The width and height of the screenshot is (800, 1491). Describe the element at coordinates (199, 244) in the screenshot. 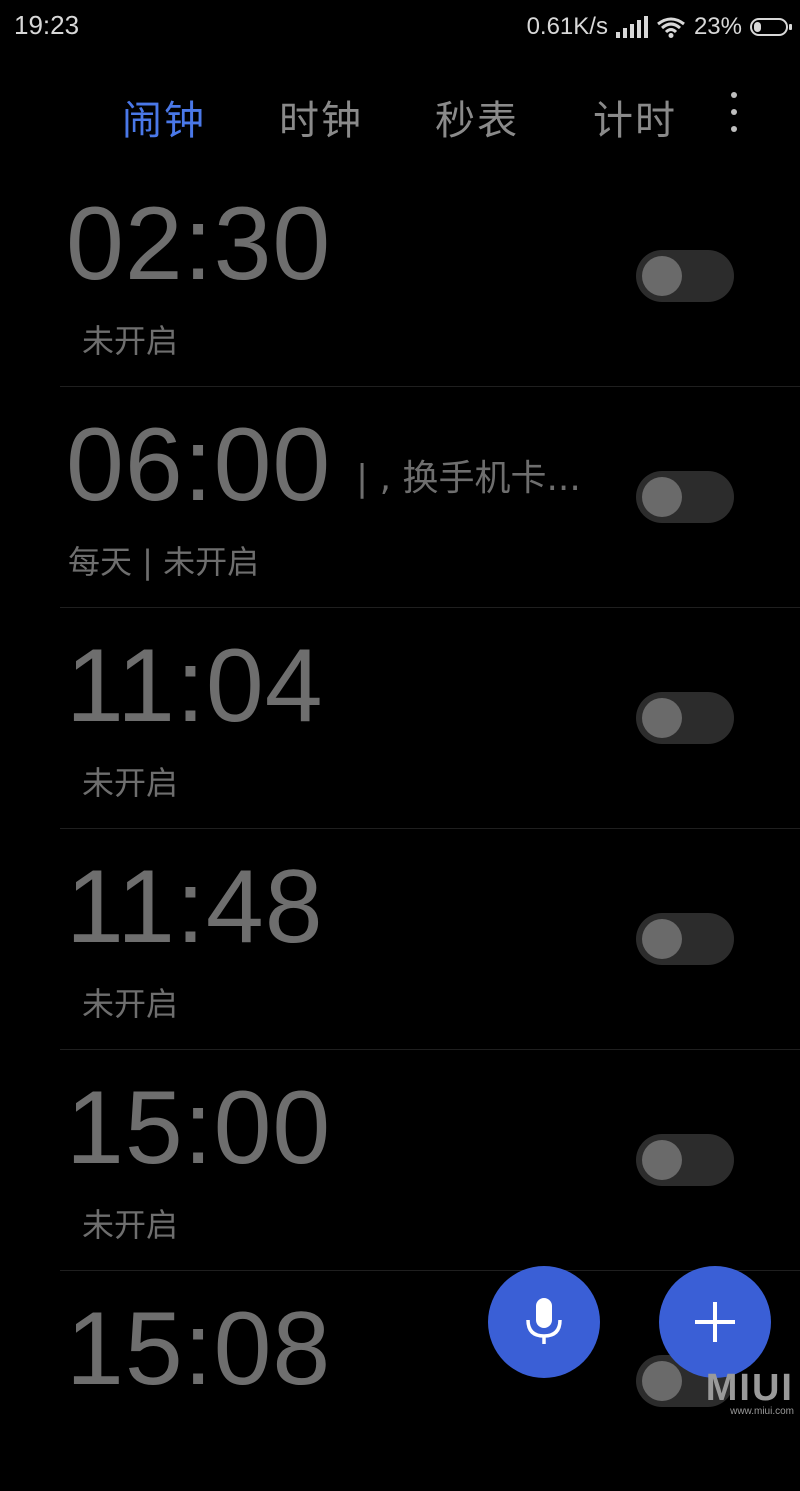

I see `alarm-time: 02:30` at that location.